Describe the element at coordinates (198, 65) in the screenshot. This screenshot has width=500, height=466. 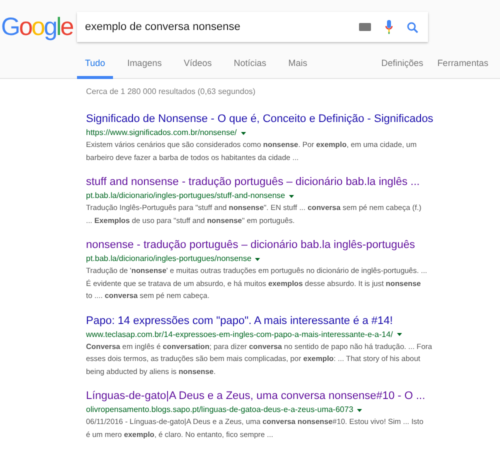
I see `tab: Vídeos` at that location.